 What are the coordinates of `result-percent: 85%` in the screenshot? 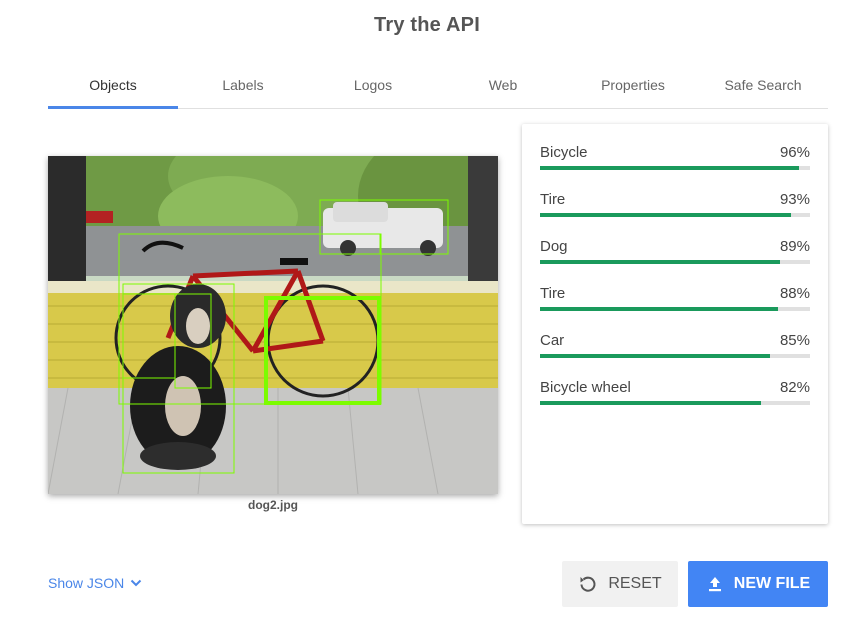 It's located at (794, 340).